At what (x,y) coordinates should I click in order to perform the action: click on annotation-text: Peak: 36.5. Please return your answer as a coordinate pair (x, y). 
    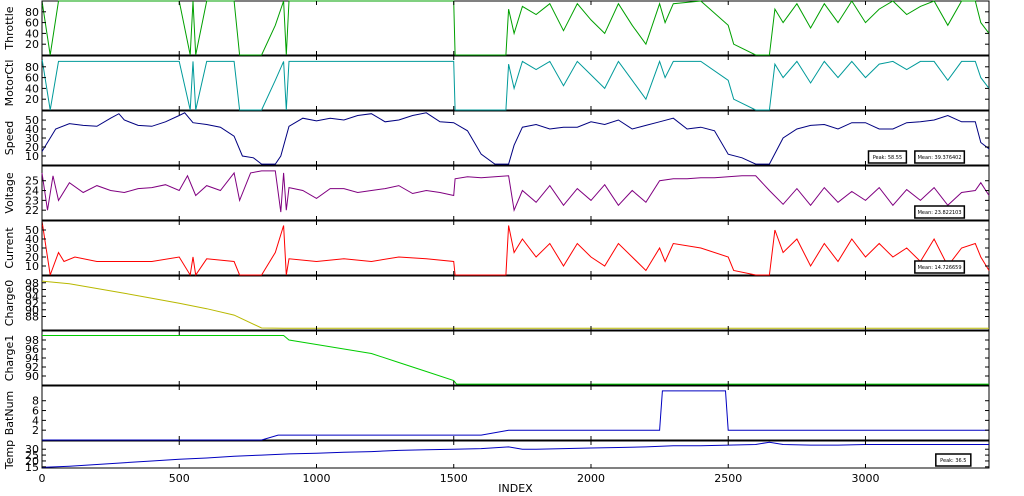
    Looking at the image, I should click on (953, 461).